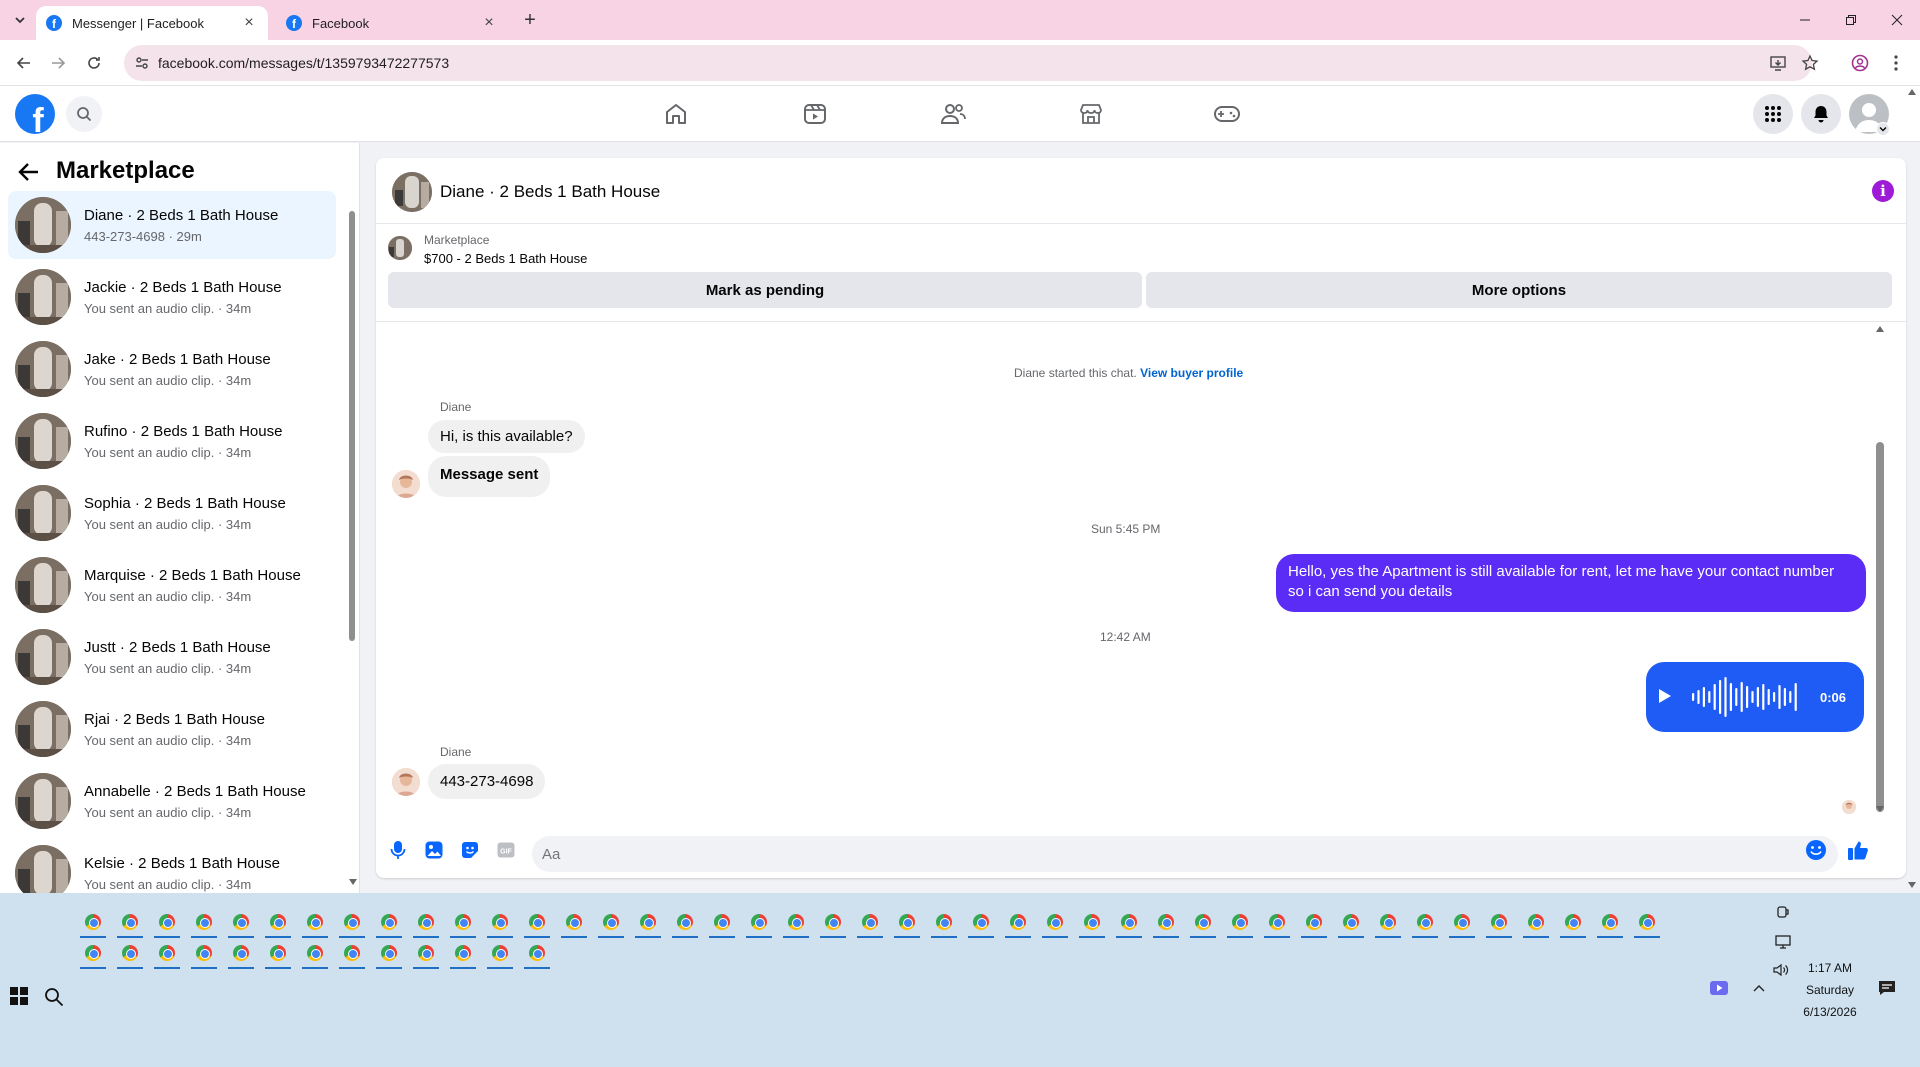 This screenshot has height=1067, width=1920. Describe the element at coordinates (1883, 191) in the screenshot. I see `info-icon: i` at that location.